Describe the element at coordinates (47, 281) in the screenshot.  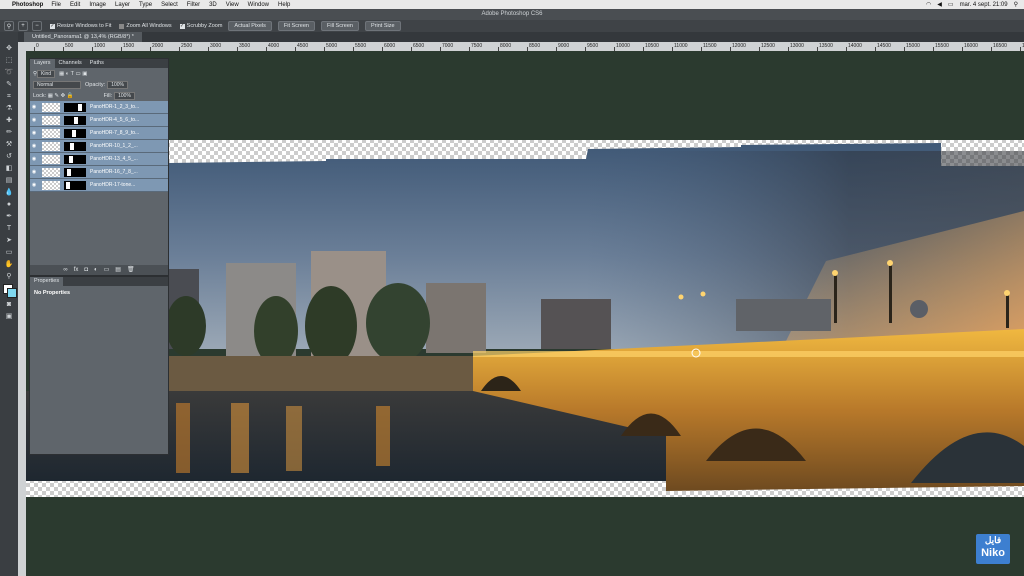
I see `tab-properties: Properties` at that location.